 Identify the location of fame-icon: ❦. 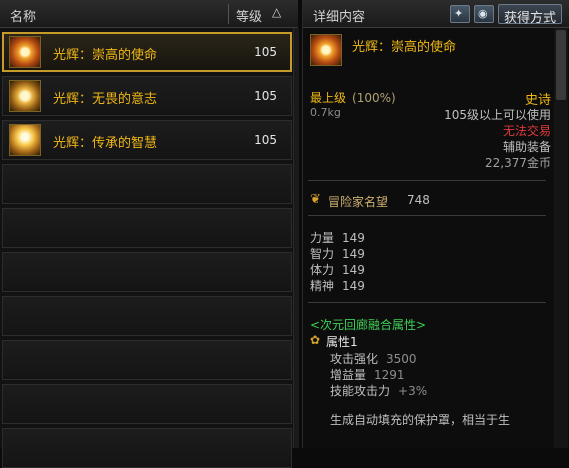
(315, 199).